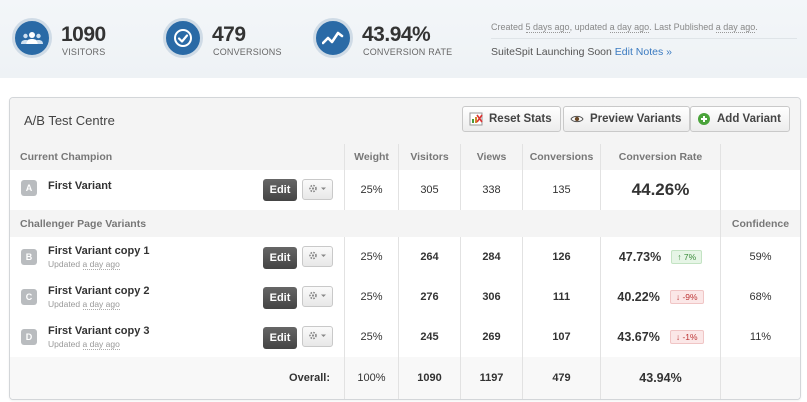 Image resolution: width=807 pixels, height=402 pixels. I want to click on variant-name: First Variant copy 3, so click(98, 331).